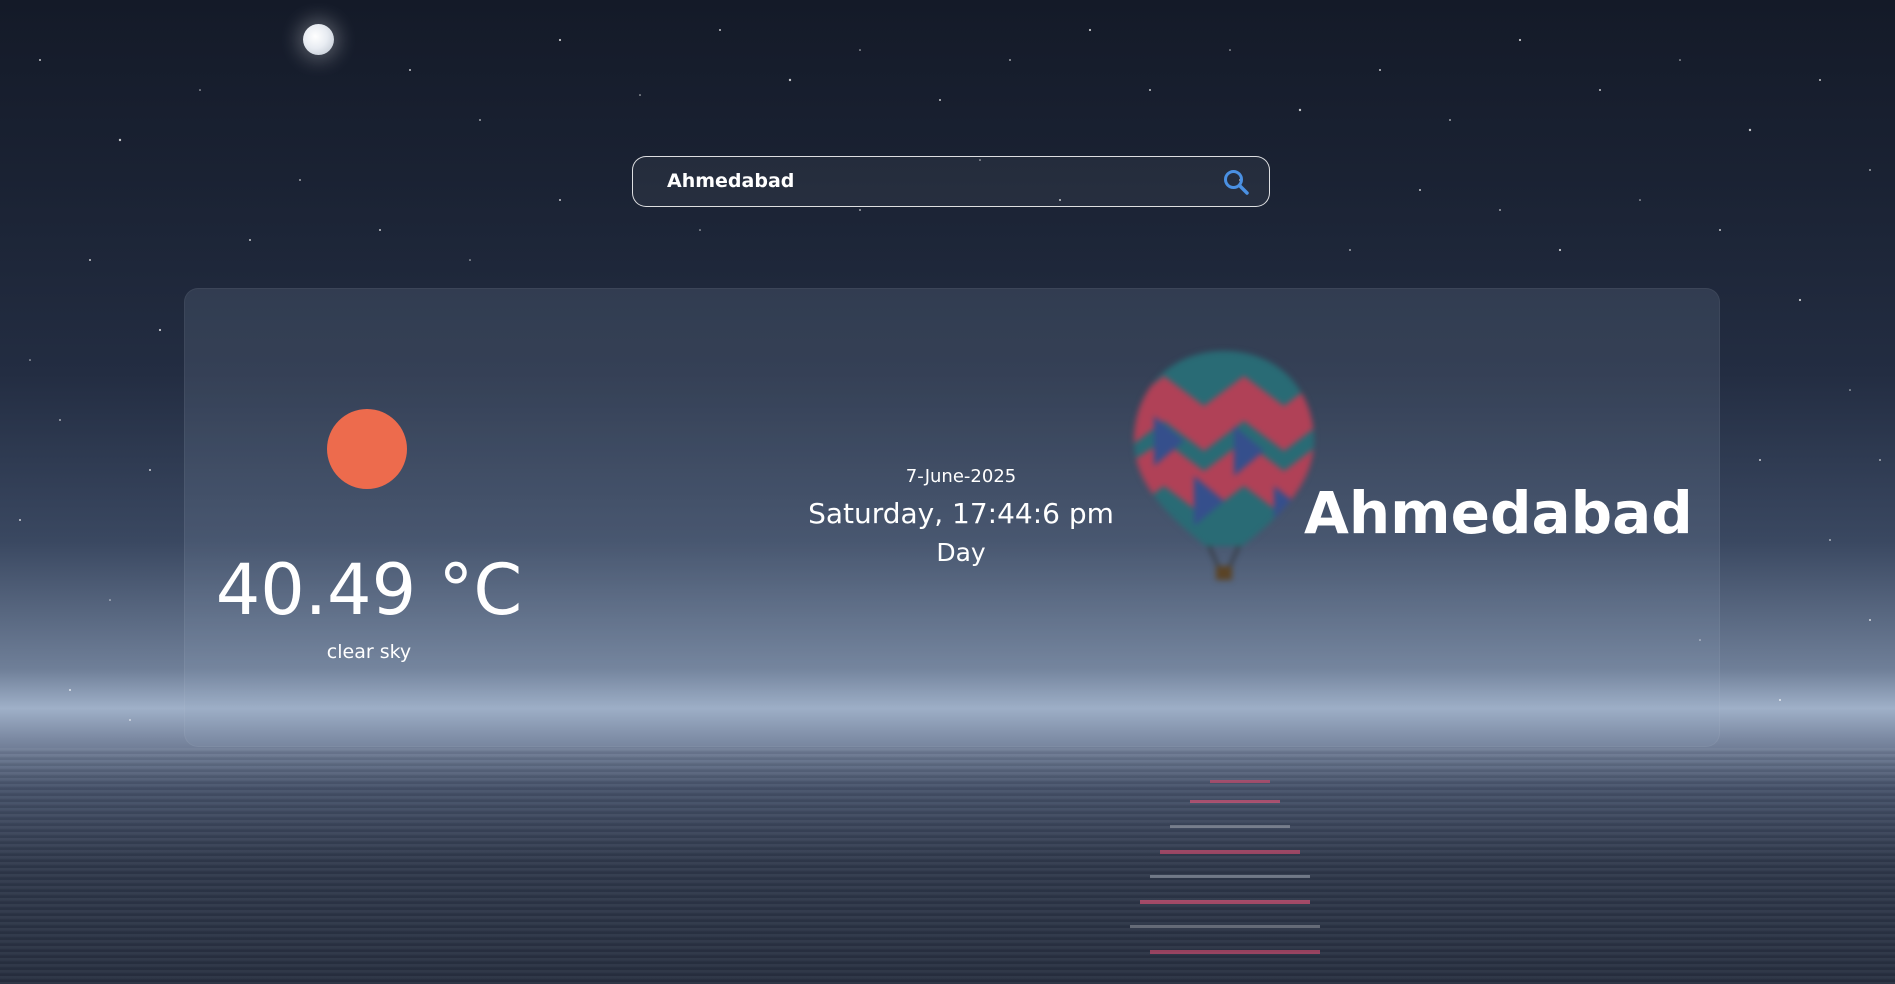  Describe the element at coordinates (367, 449) in the screenshot. I see `sun-icon` at that location.